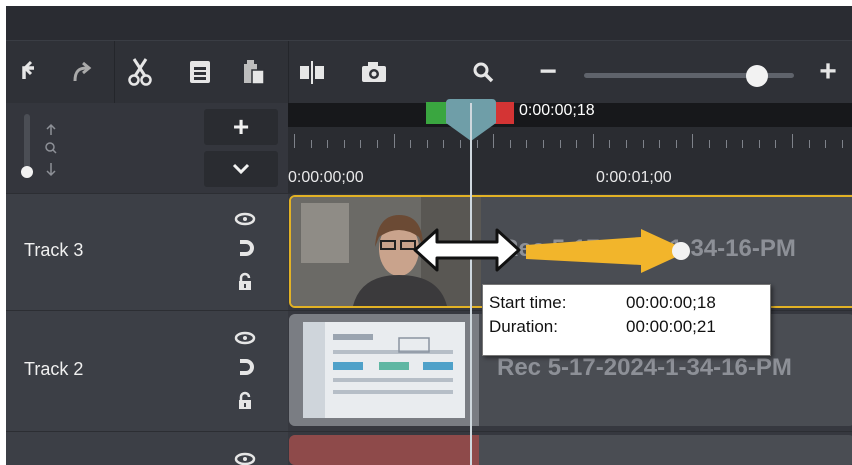 The height and width of the screenshot is (465, 852). I want to click on track-height-slider-thumb, so click(27, 172).